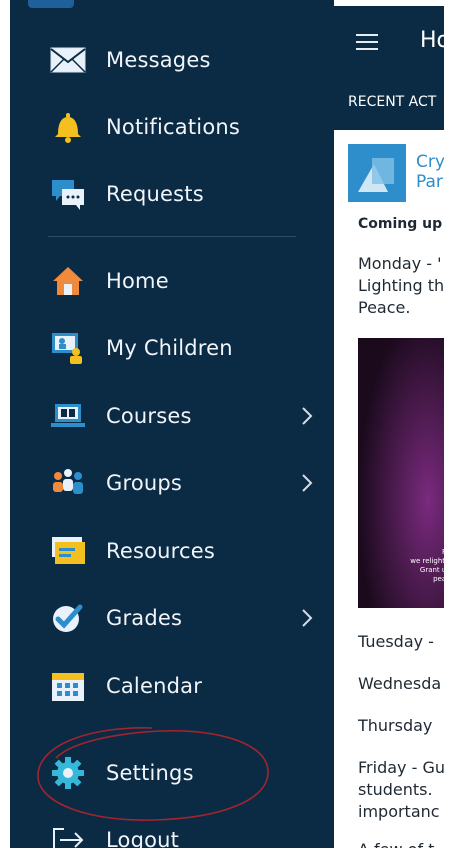 This screenshot has height=854, width=466. Describe the element at coordinates (68, 416) in the screenshot. I see `laptop-book-icon` at that location.